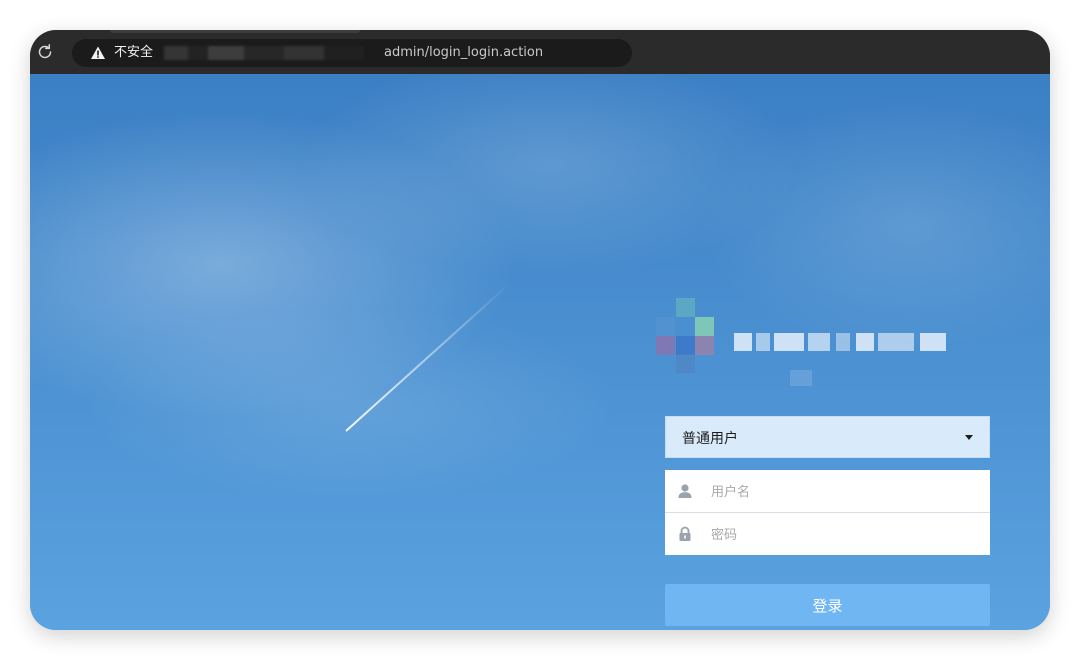 The image size is (1080, 660). What do you see at coordinates (463, 53) in the screenshot?
I see `url-text: admin/login_login.action` at bounding box center [463, 53].